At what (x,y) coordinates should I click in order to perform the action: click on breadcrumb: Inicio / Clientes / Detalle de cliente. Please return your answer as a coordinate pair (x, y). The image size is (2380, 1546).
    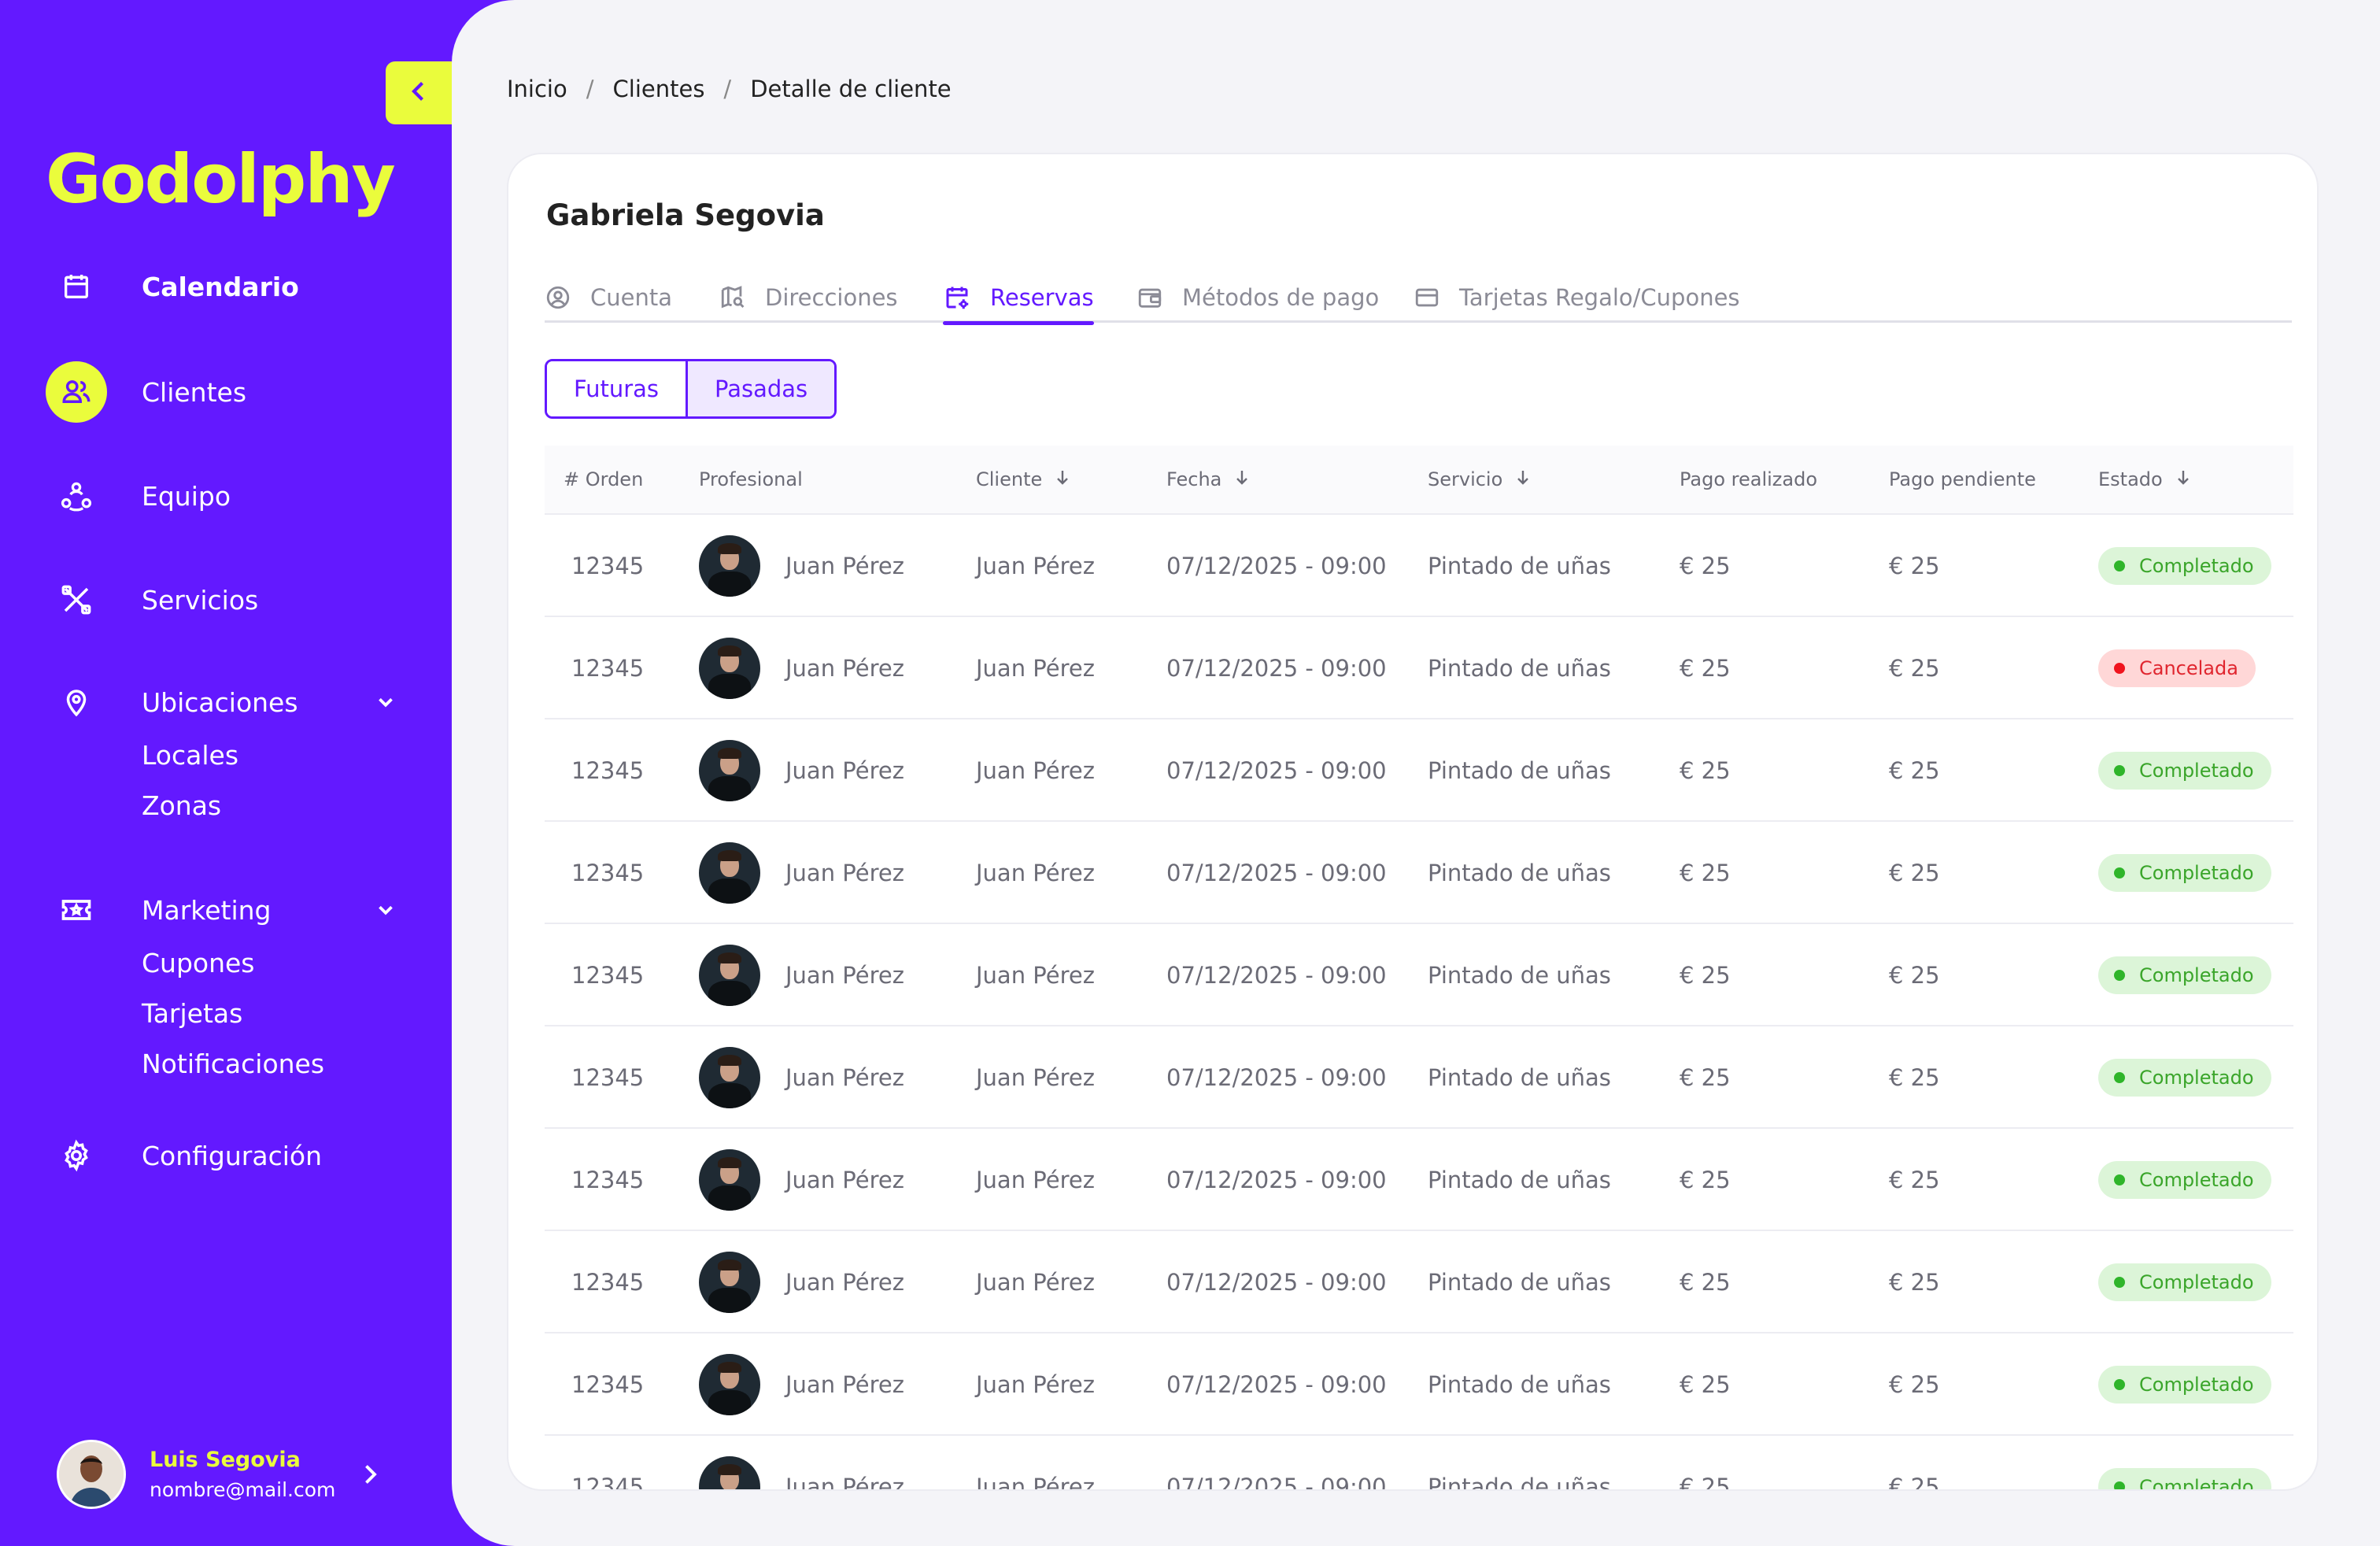
    Looking at the image, I should click on (729, 89).